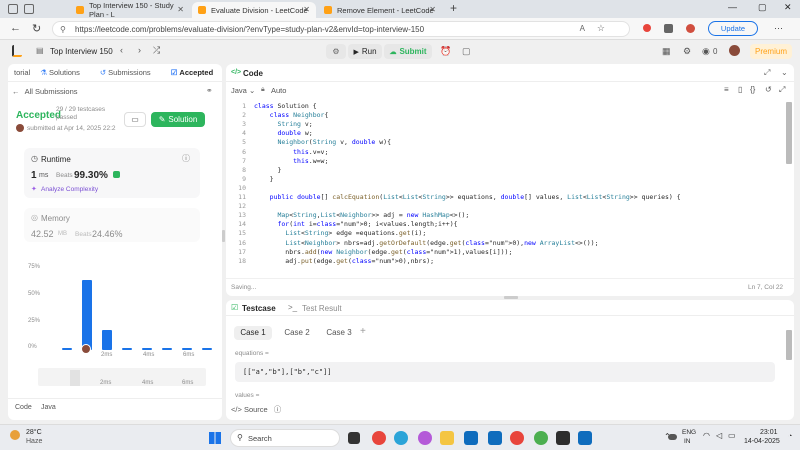 This screenshot has width=800, height=450. Describe the element at coordinates (69, 189) in the screenshot. I see `analyze-complexity-link: Analyze Complexity` at that location.